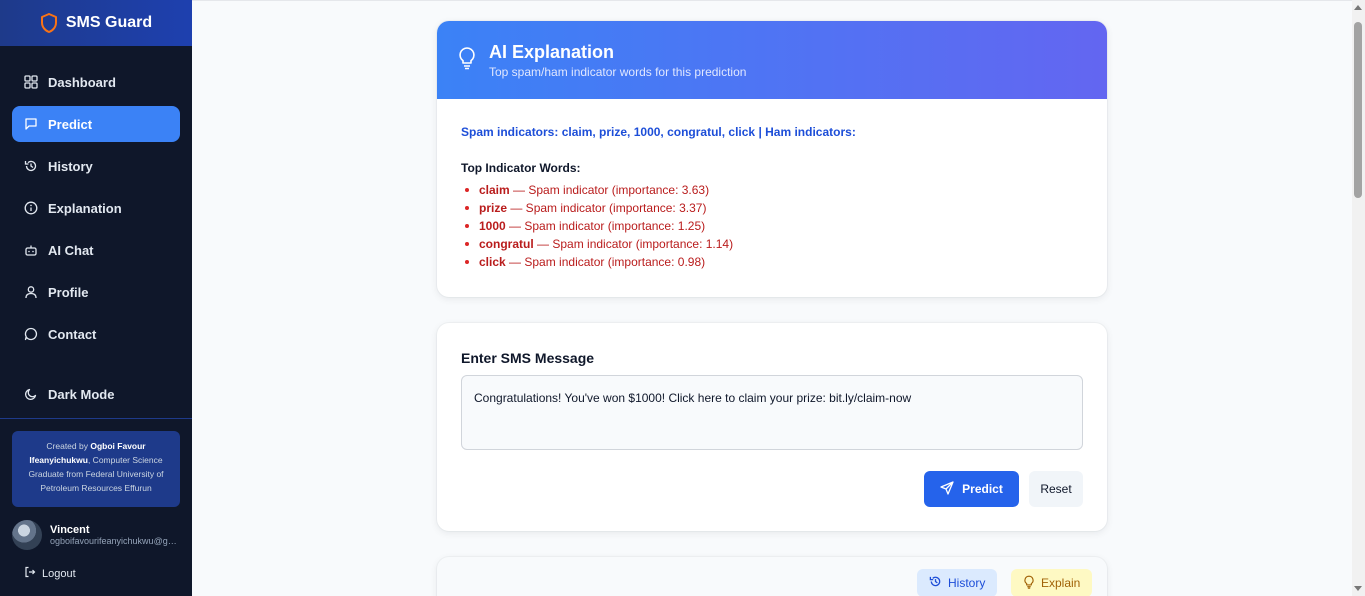 This screenshot has height=596, width=1365. Describe the element at coordinates (49, 23) in the screenshot. I see `shield-icon` at that location.